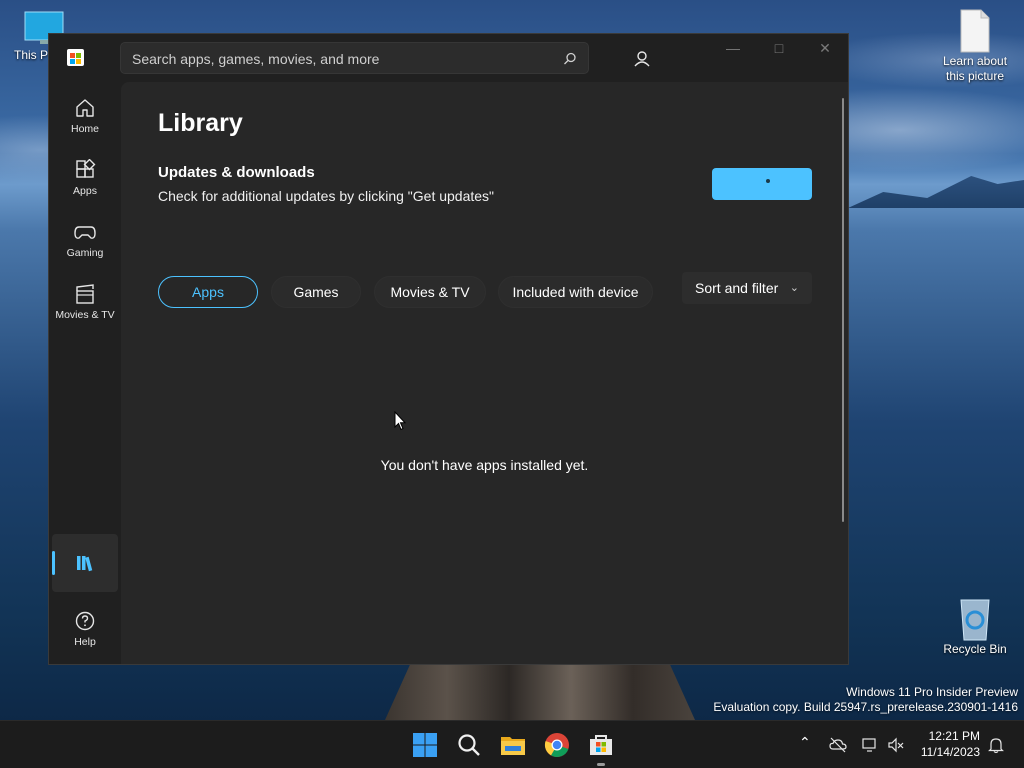 This screenshot has width=1024, height=768. What do you see at coordinates (557, 745) in the screenshot?
I see `chrome-icon` at bounding box center [557, 745].